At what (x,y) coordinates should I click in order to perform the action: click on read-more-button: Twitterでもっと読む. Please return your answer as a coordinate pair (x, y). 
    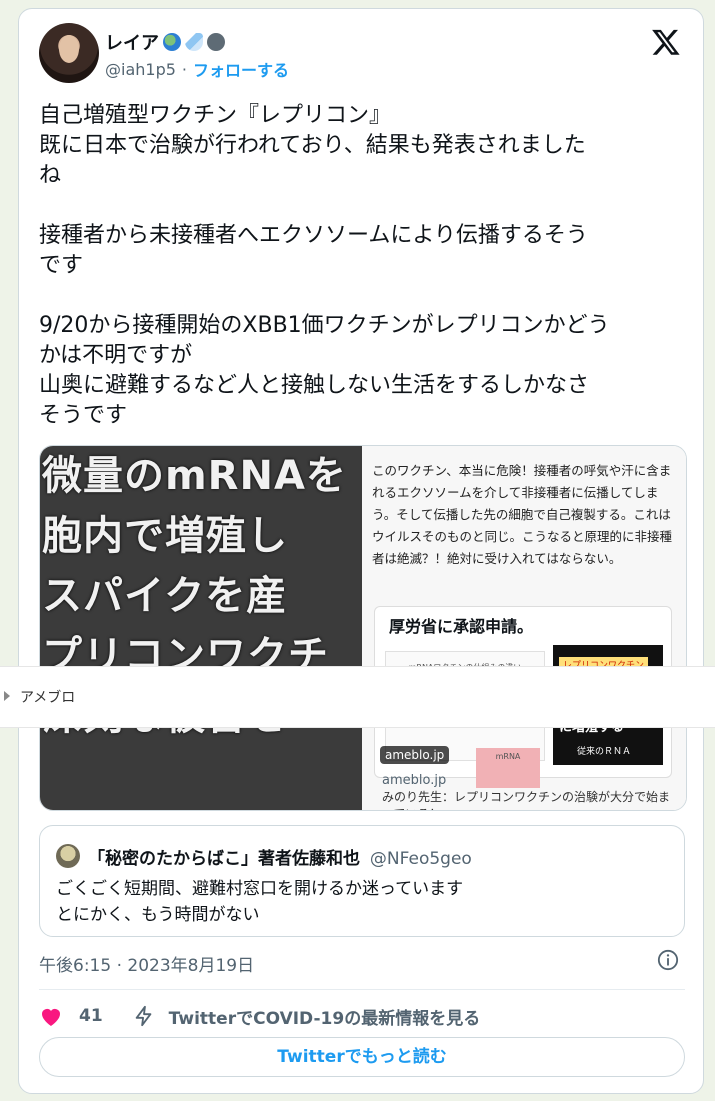
    Looking at the image, I should click on (362, 1057).